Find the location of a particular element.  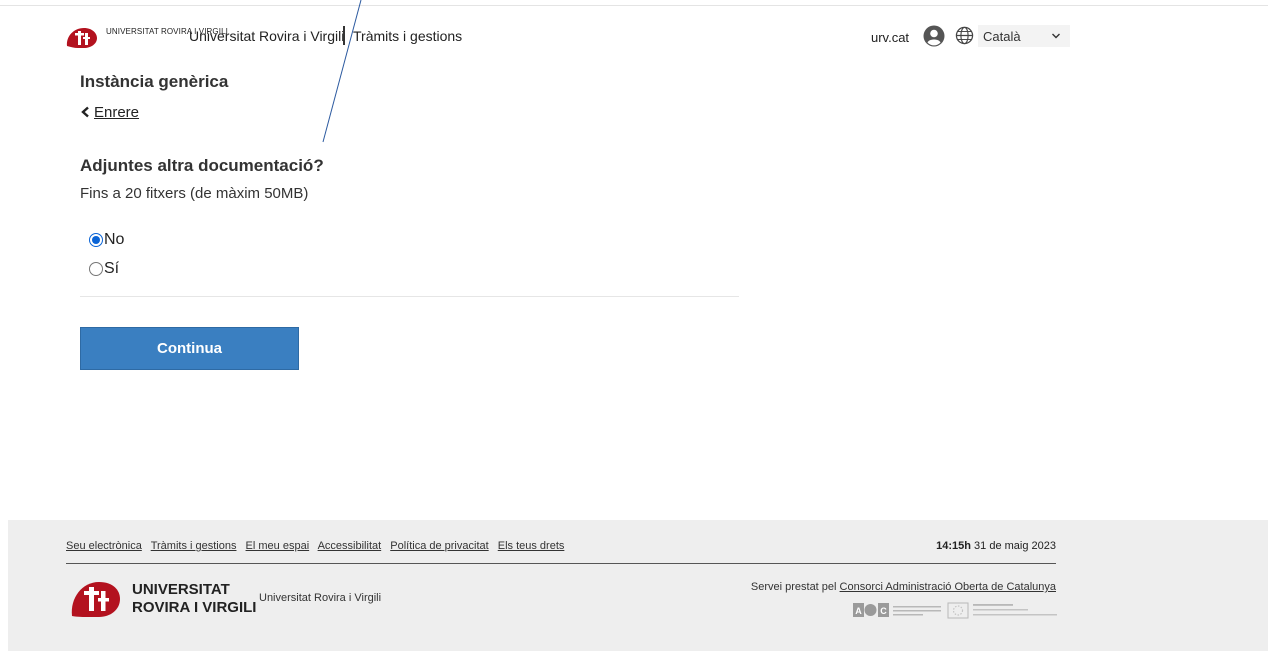

option-no-label: No is located at coordinates (114, 239).